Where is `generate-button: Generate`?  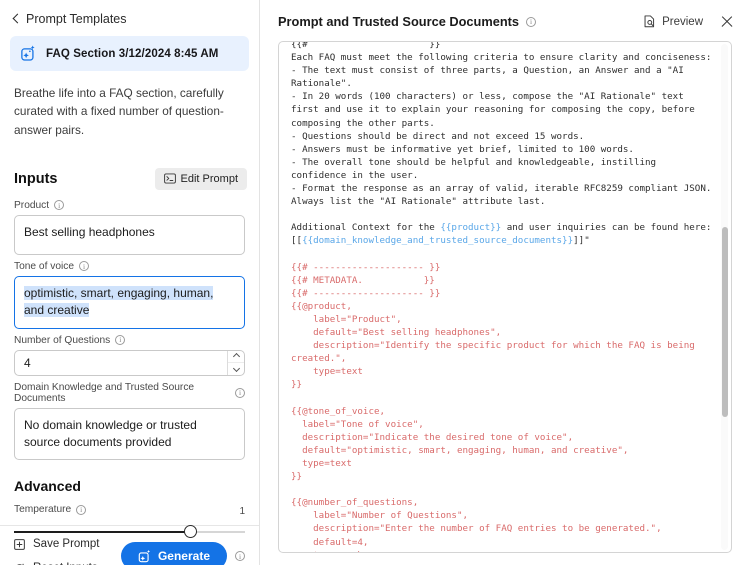 generate-button: Generate is located at coordinates (173, 553).